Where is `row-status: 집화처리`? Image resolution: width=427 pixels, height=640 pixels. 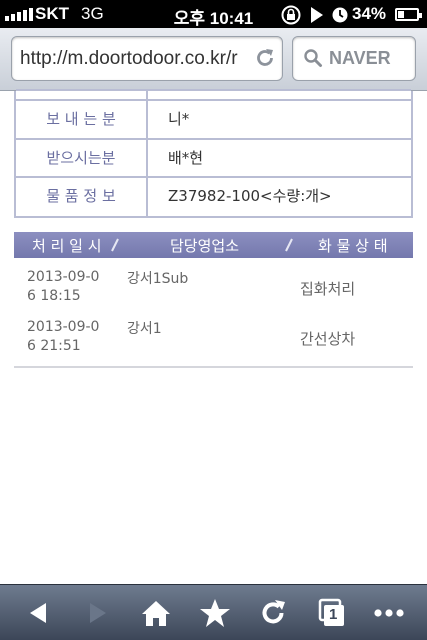 row-status: 집화처리 is located at coordinates (328, 289).